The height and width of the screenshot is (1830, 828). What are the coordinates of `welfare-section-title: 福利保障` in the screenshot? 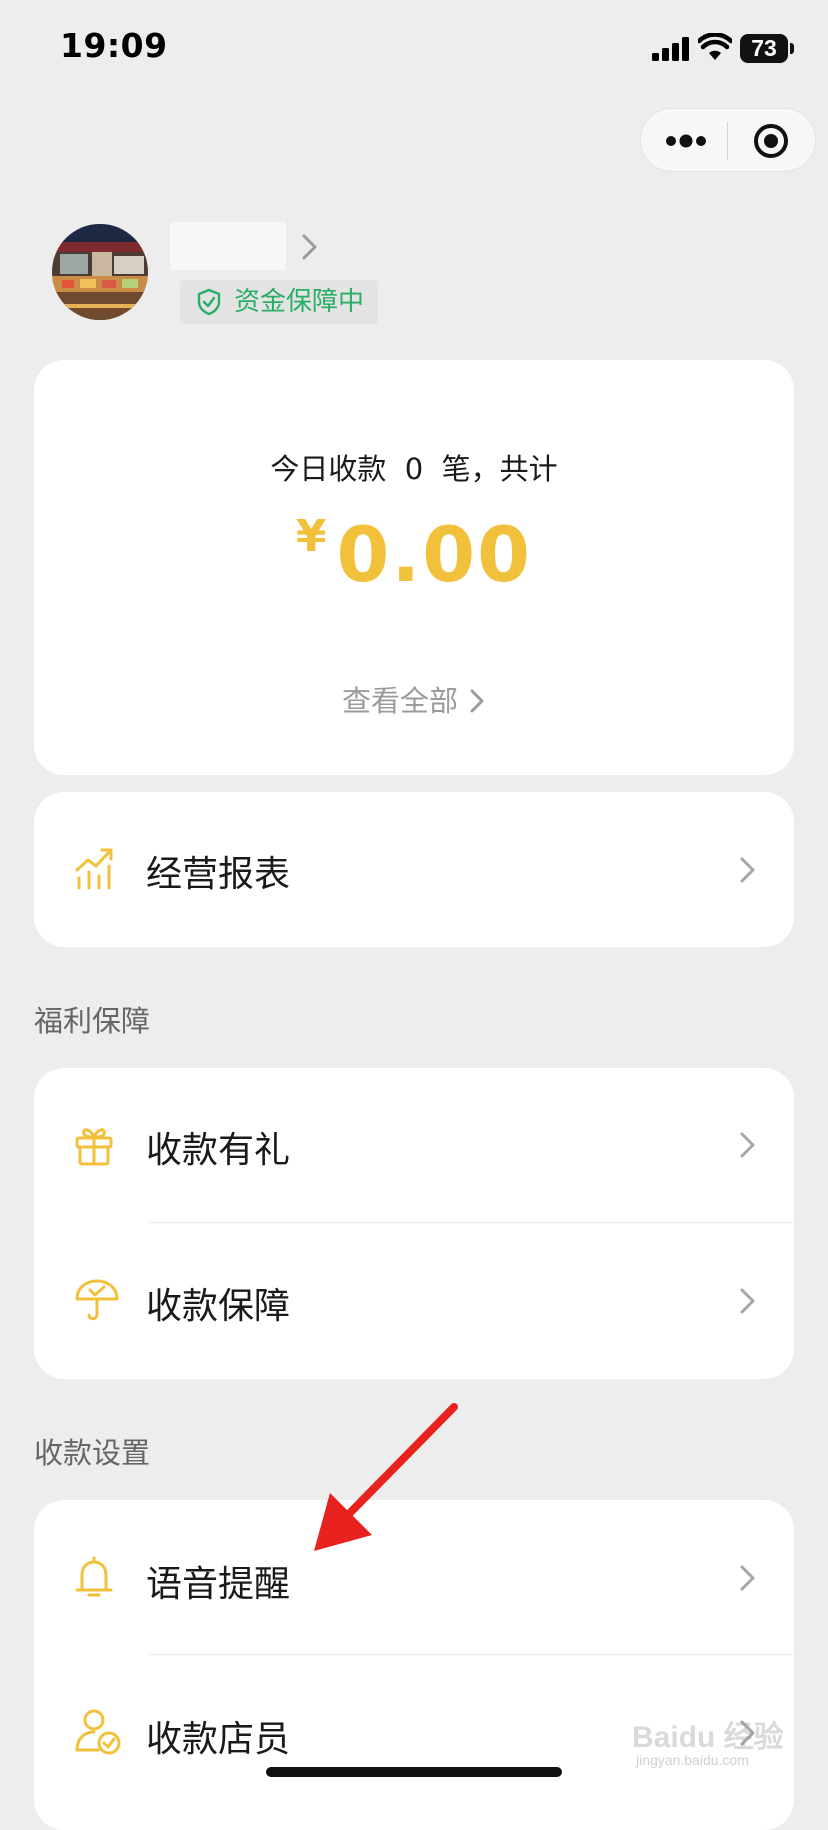 It's located at (92, 1021).